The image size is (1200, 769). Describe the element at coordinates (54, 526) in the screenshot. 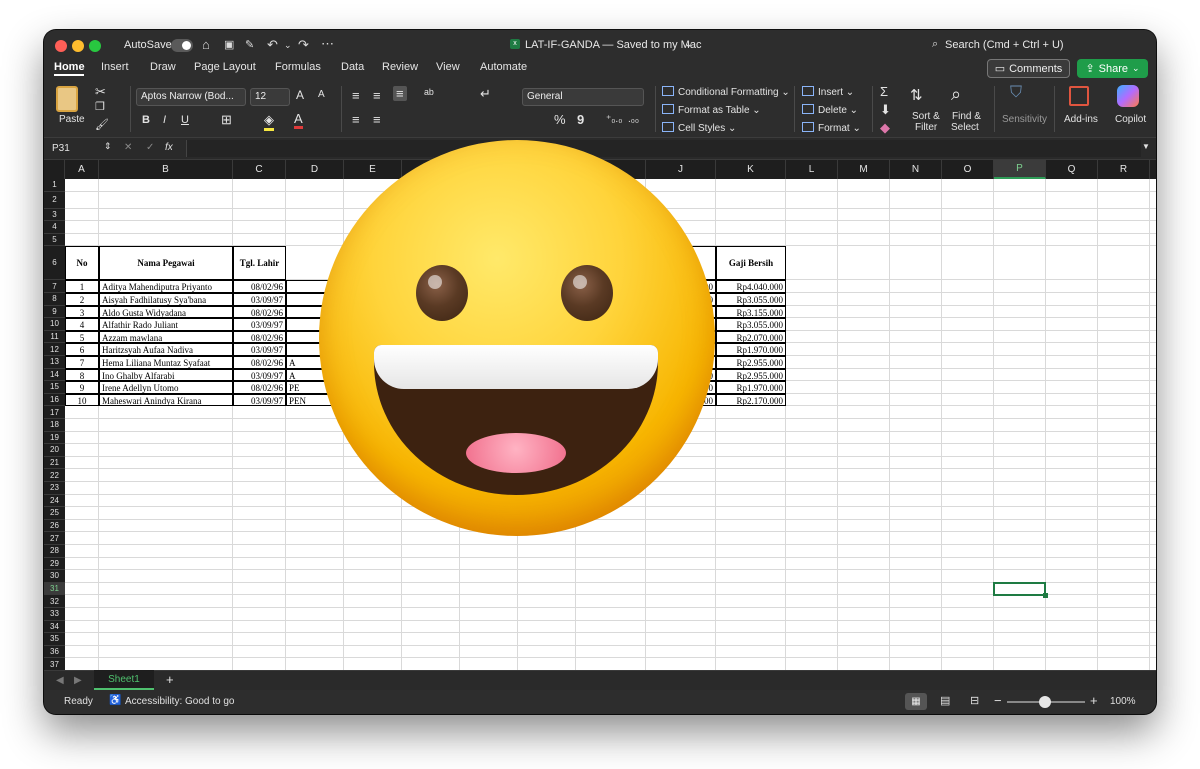

I see `row-header: 26` at that location.